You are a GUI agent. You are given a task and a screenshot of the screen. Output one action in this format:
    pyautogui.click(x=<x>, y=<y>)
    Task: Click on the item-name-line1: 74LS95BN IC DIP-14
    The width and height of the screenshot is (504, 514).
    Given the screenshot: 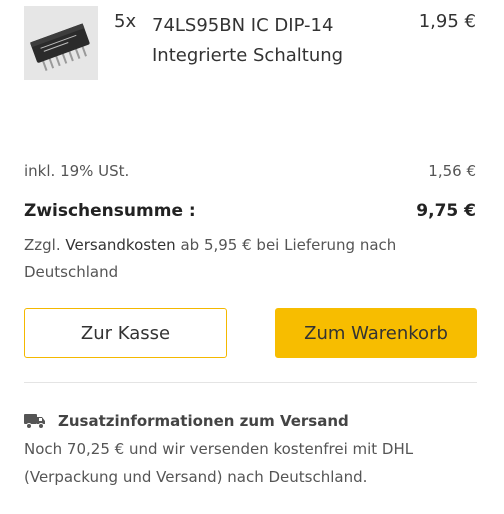 What is the action you would take?
    pyautogui.click(x=243, y=25)
    